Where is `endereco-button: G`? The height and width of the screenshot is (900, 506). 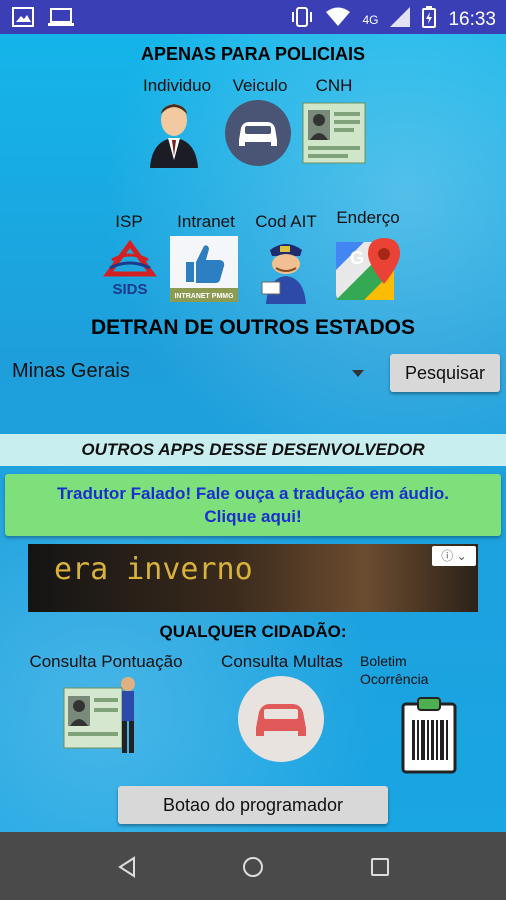
endereco-button: G is located at coordinates (368, 269).